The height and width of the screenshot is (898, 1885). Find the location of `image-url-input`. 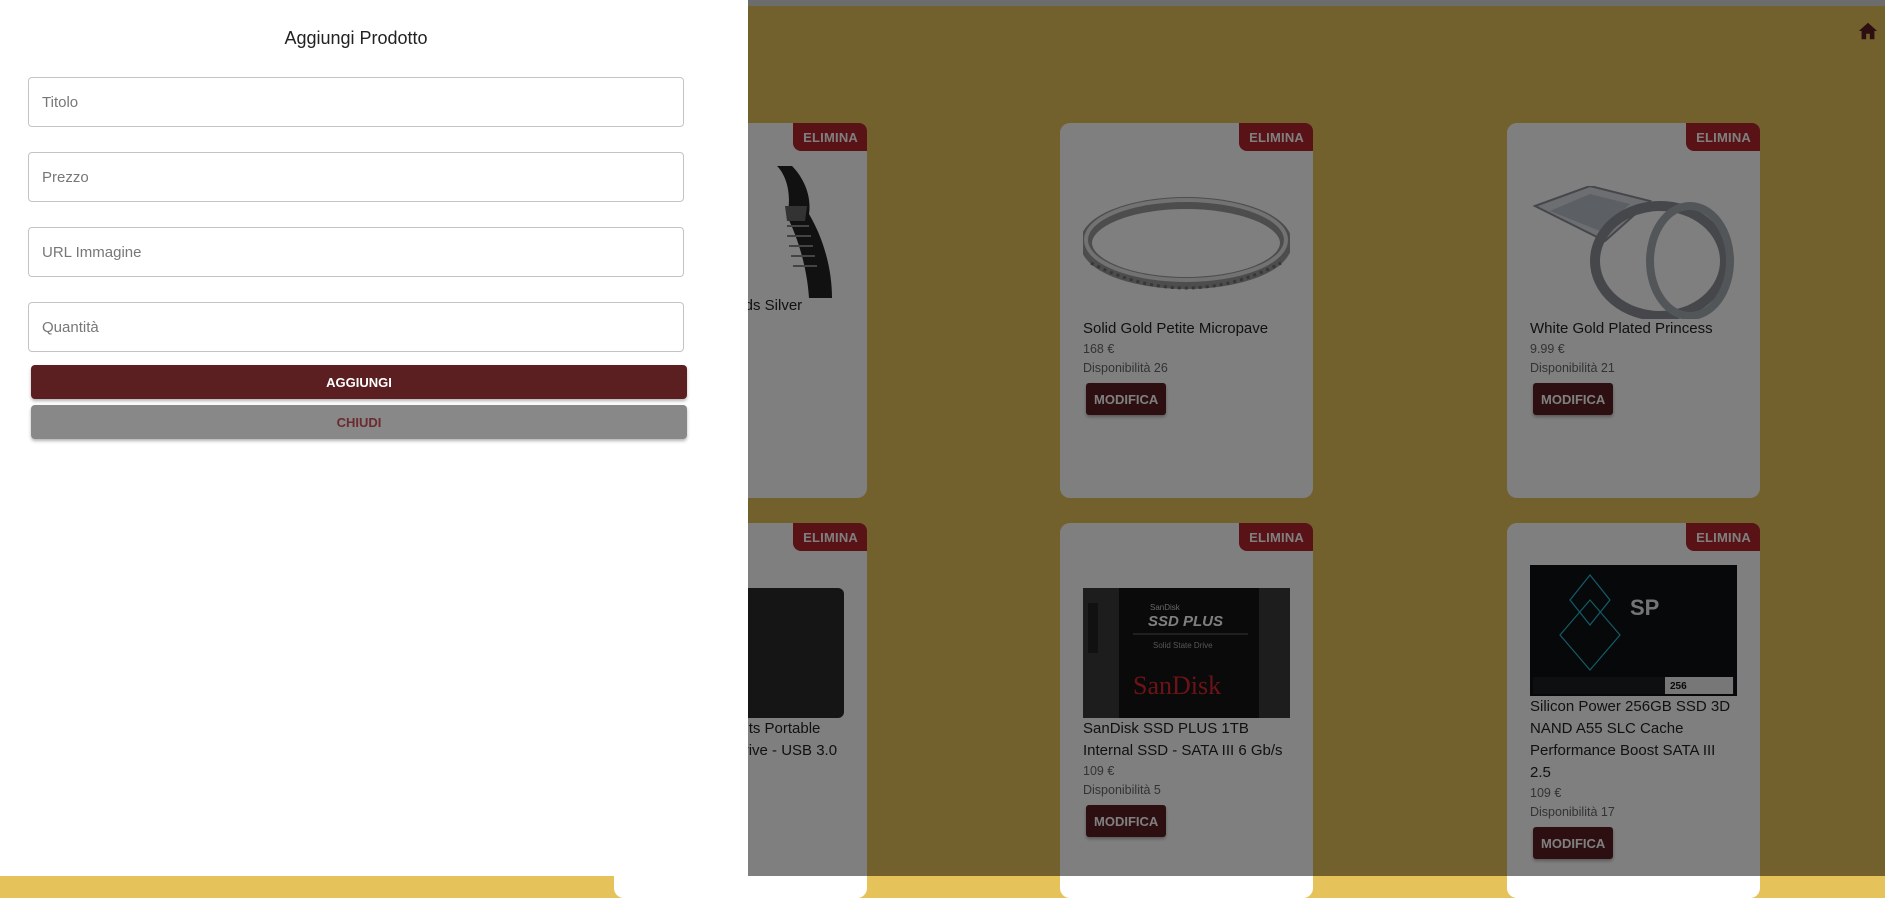

image-url-input is located at coordinates (356, 252).